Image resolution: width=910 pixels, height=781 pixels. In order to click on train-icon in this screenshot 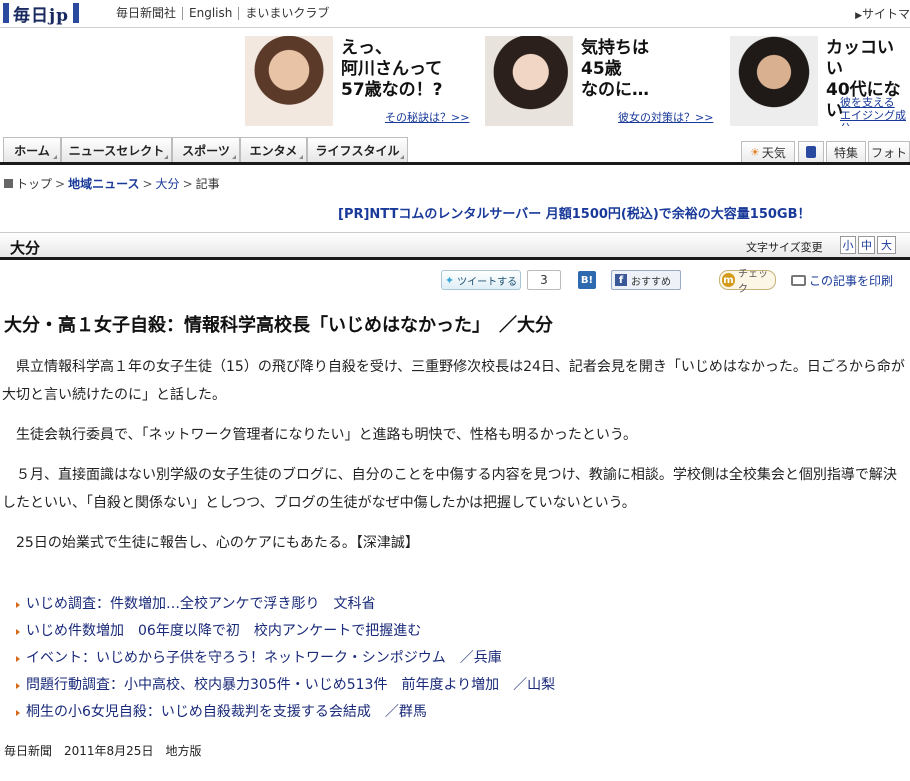, I will do `click(811, 152)`.